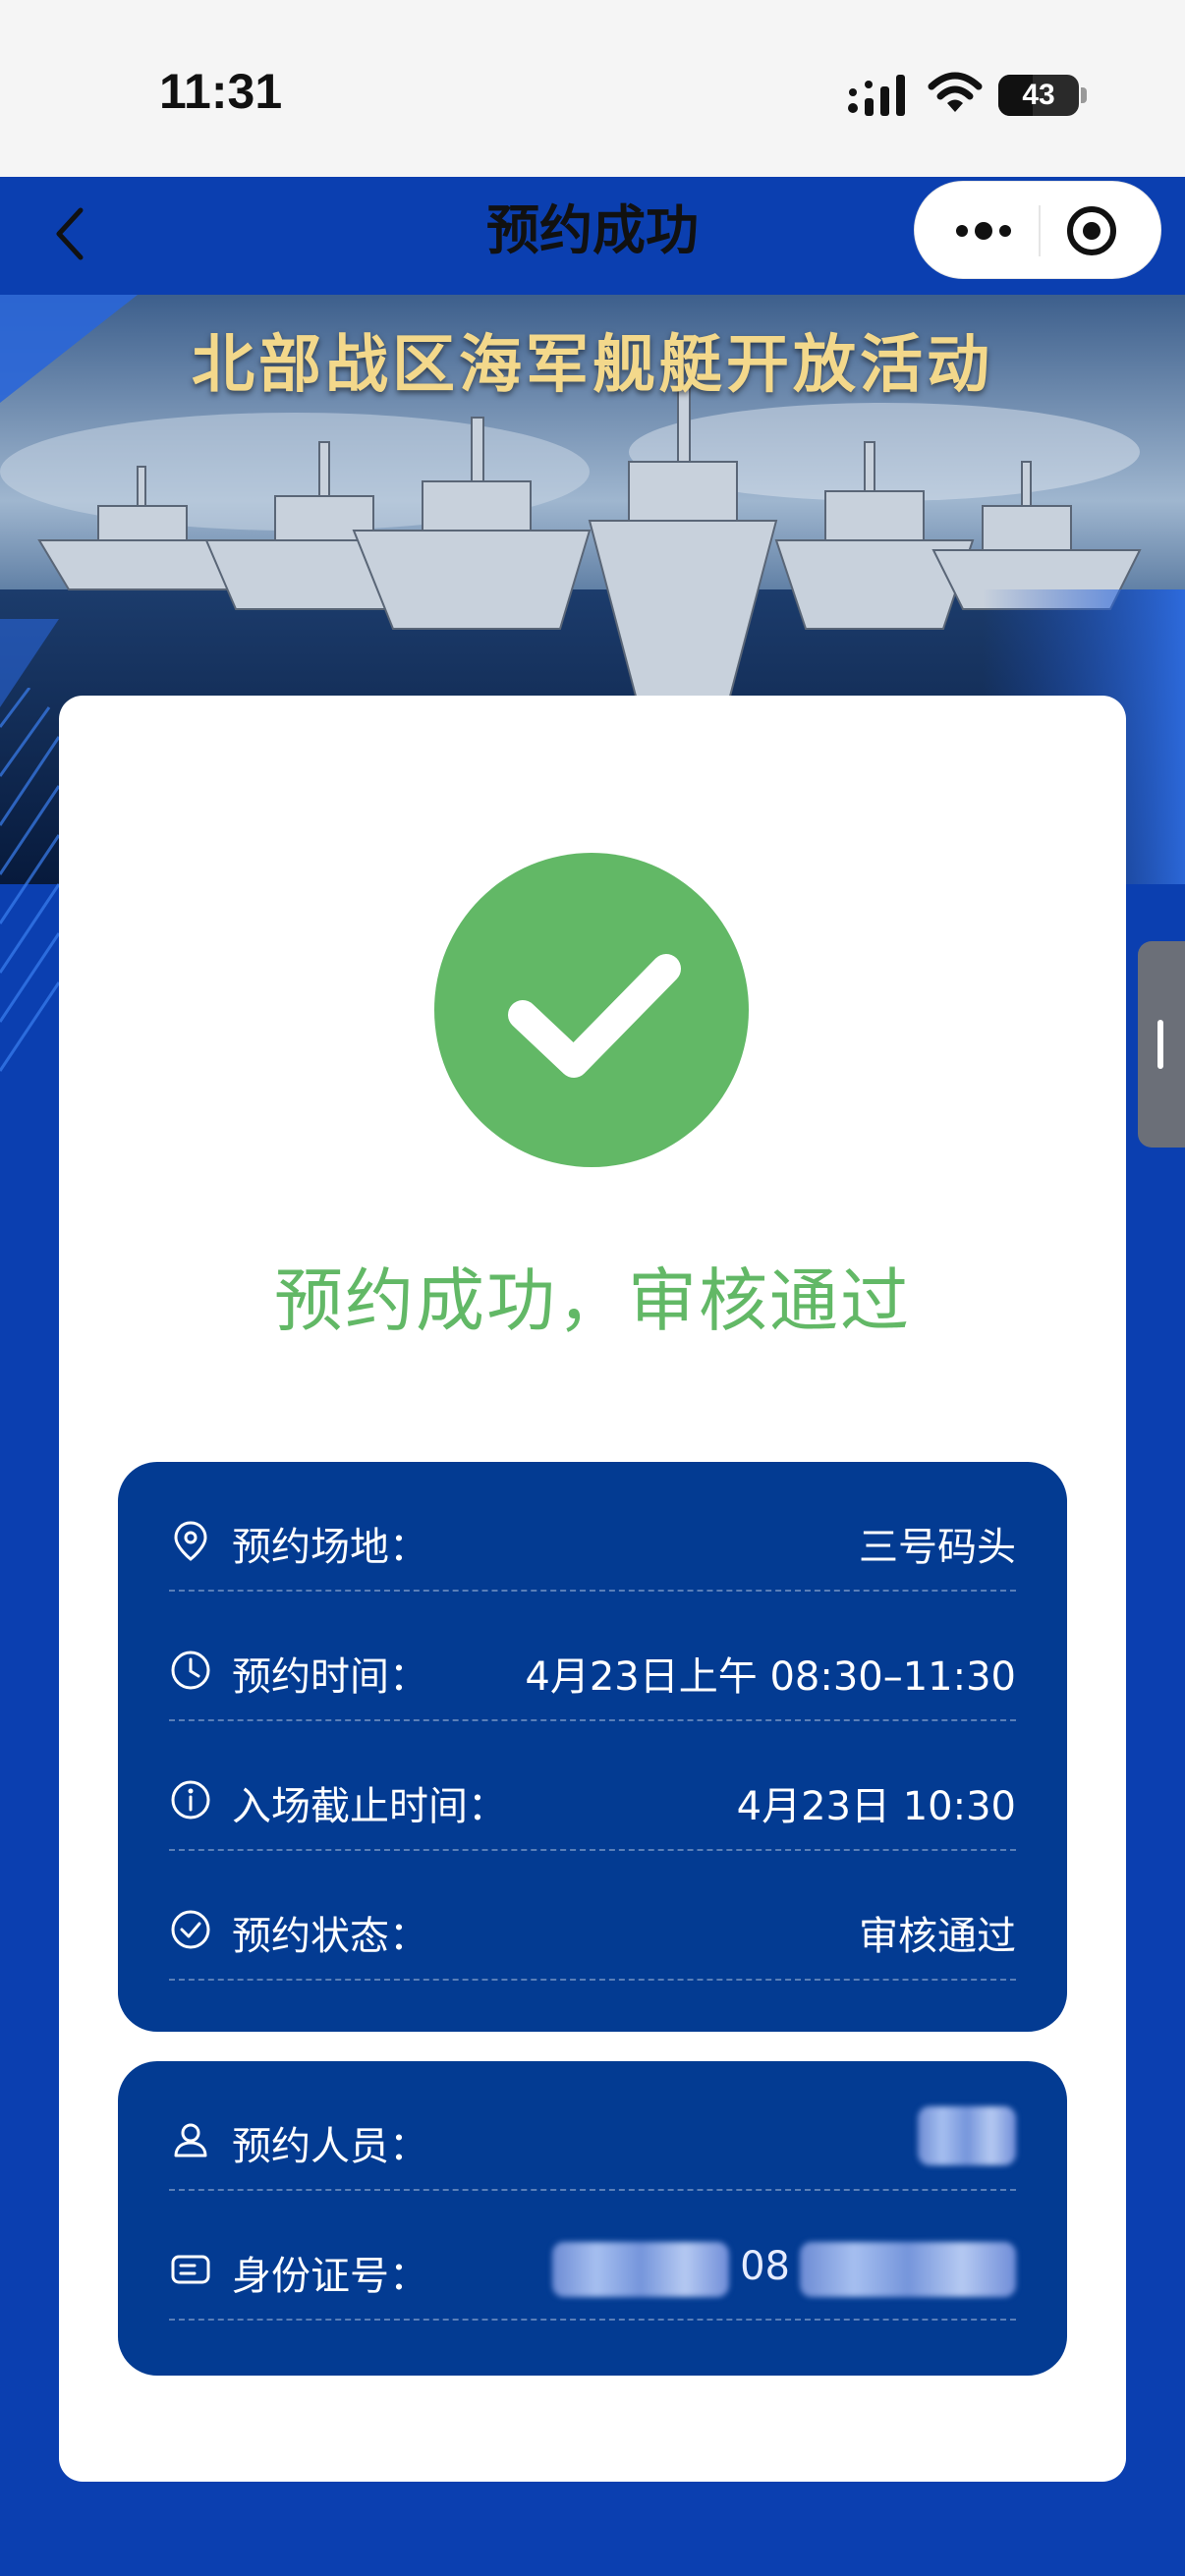  What do you see at coordinates (592, 365) in the screenshot?
I see `banner-title: 北部战区海军舰艇开放活动` at bounding box center [592, 365].